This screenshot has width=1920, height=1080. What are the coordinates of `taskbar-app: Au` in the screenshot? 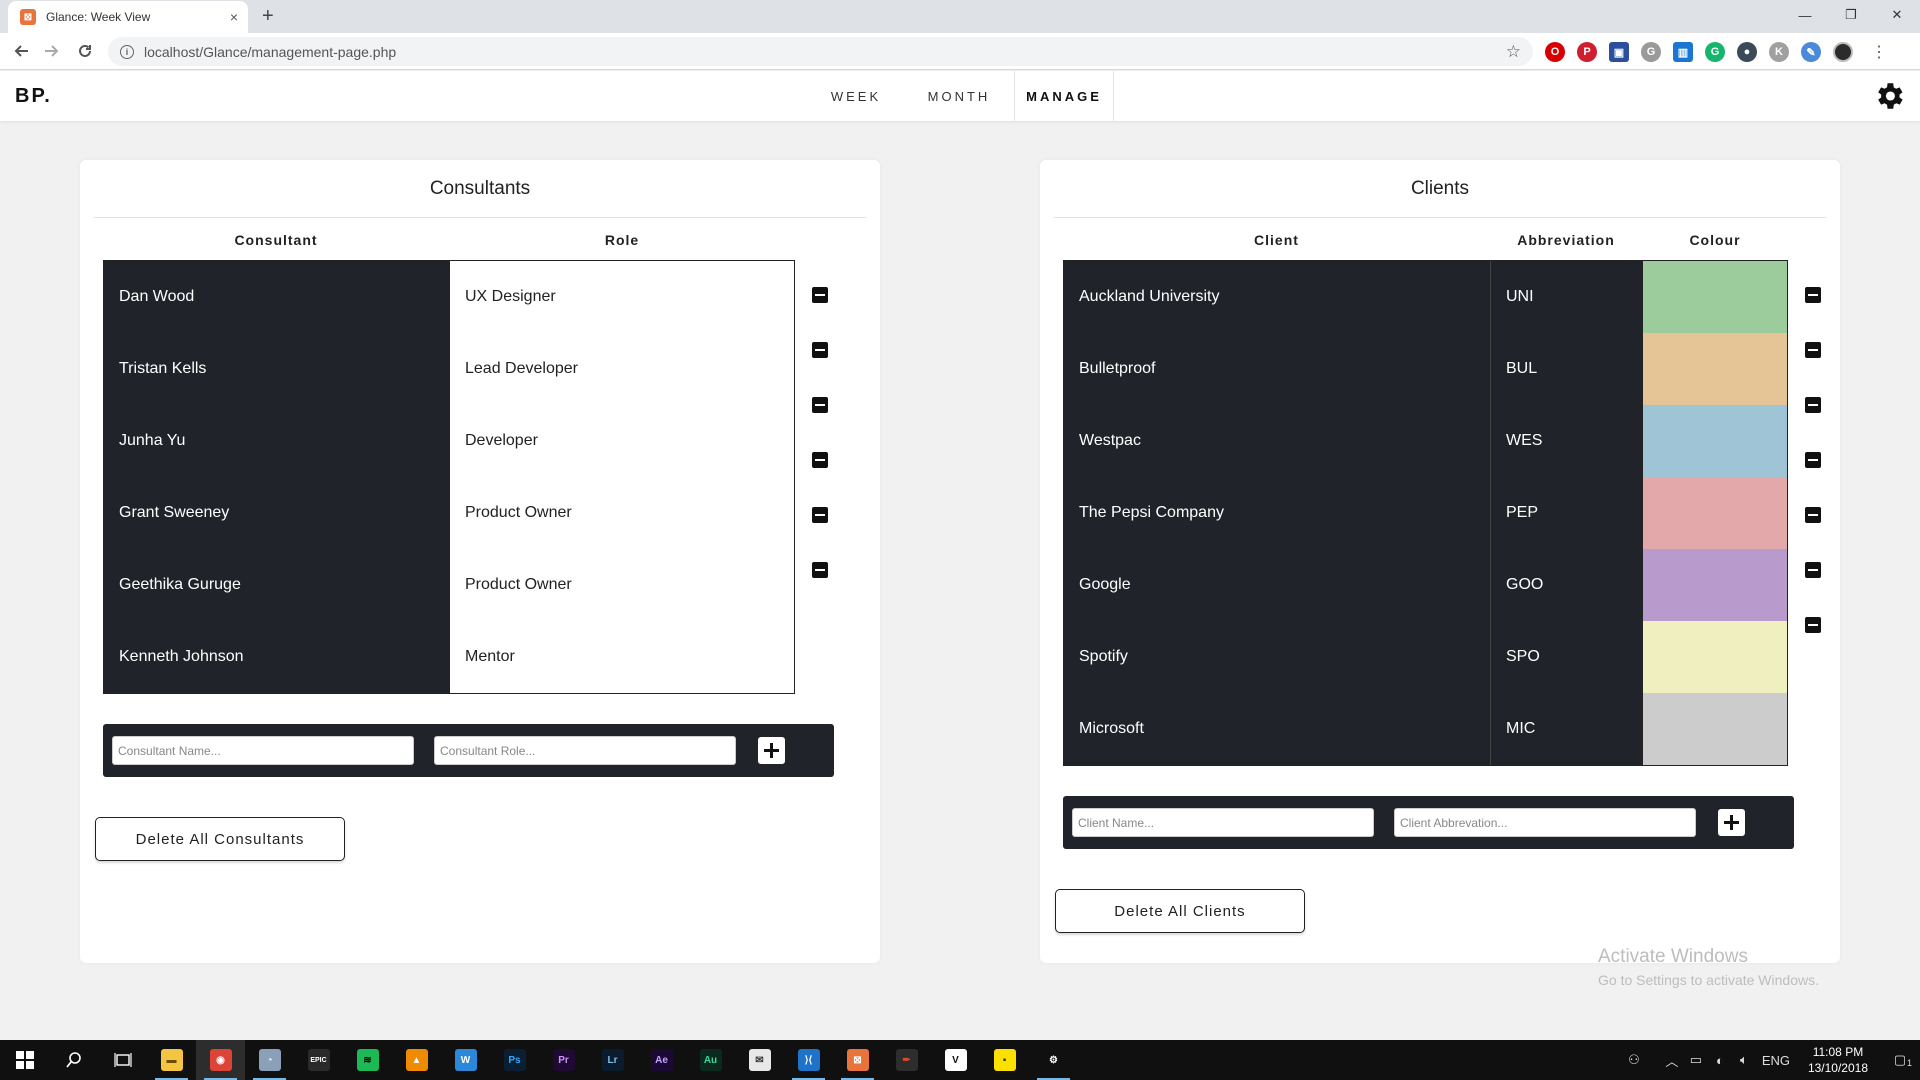 It's located at (710, 1060).